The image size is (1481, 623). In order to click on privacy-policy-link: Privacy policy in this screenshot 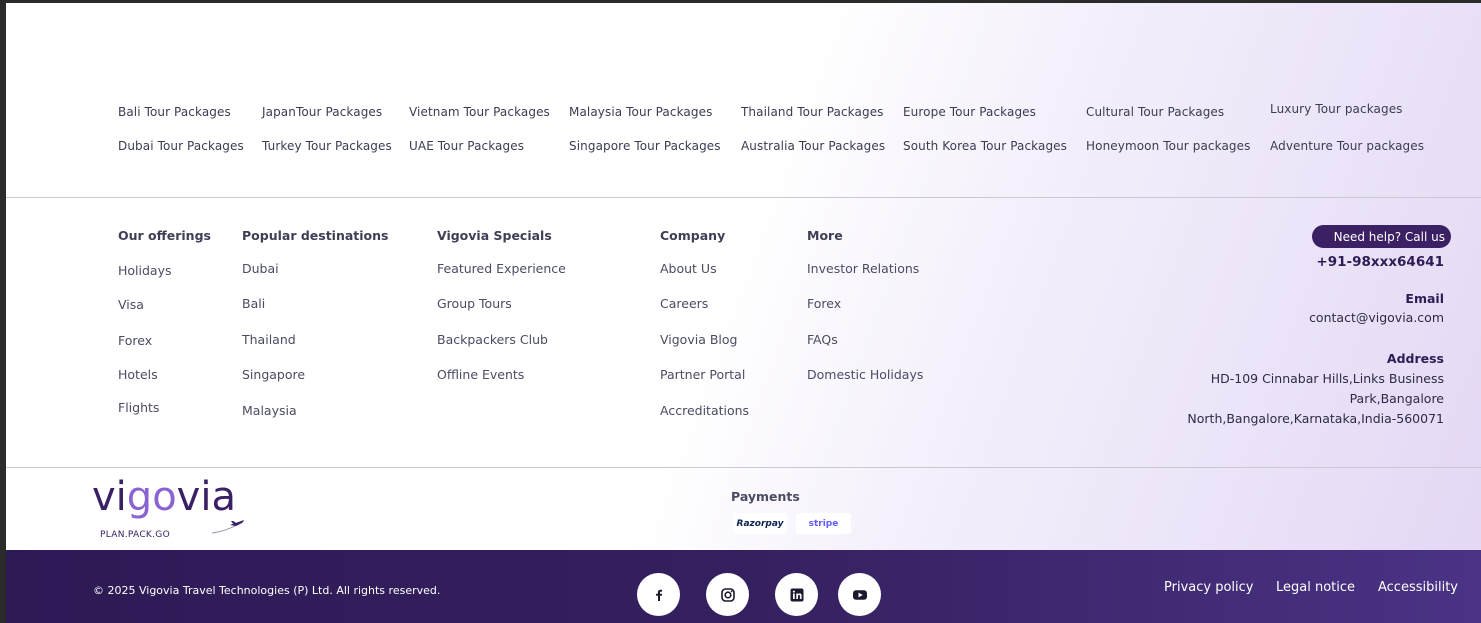, I will do `click(1208, 587)`.